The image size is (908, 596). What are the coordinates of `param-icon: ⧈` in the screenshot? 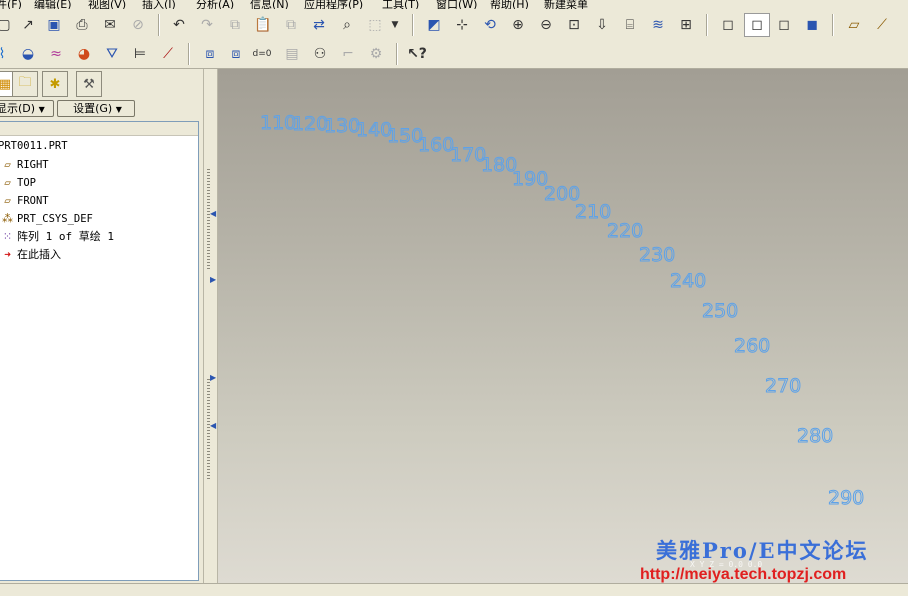 It's located at (236, 54).